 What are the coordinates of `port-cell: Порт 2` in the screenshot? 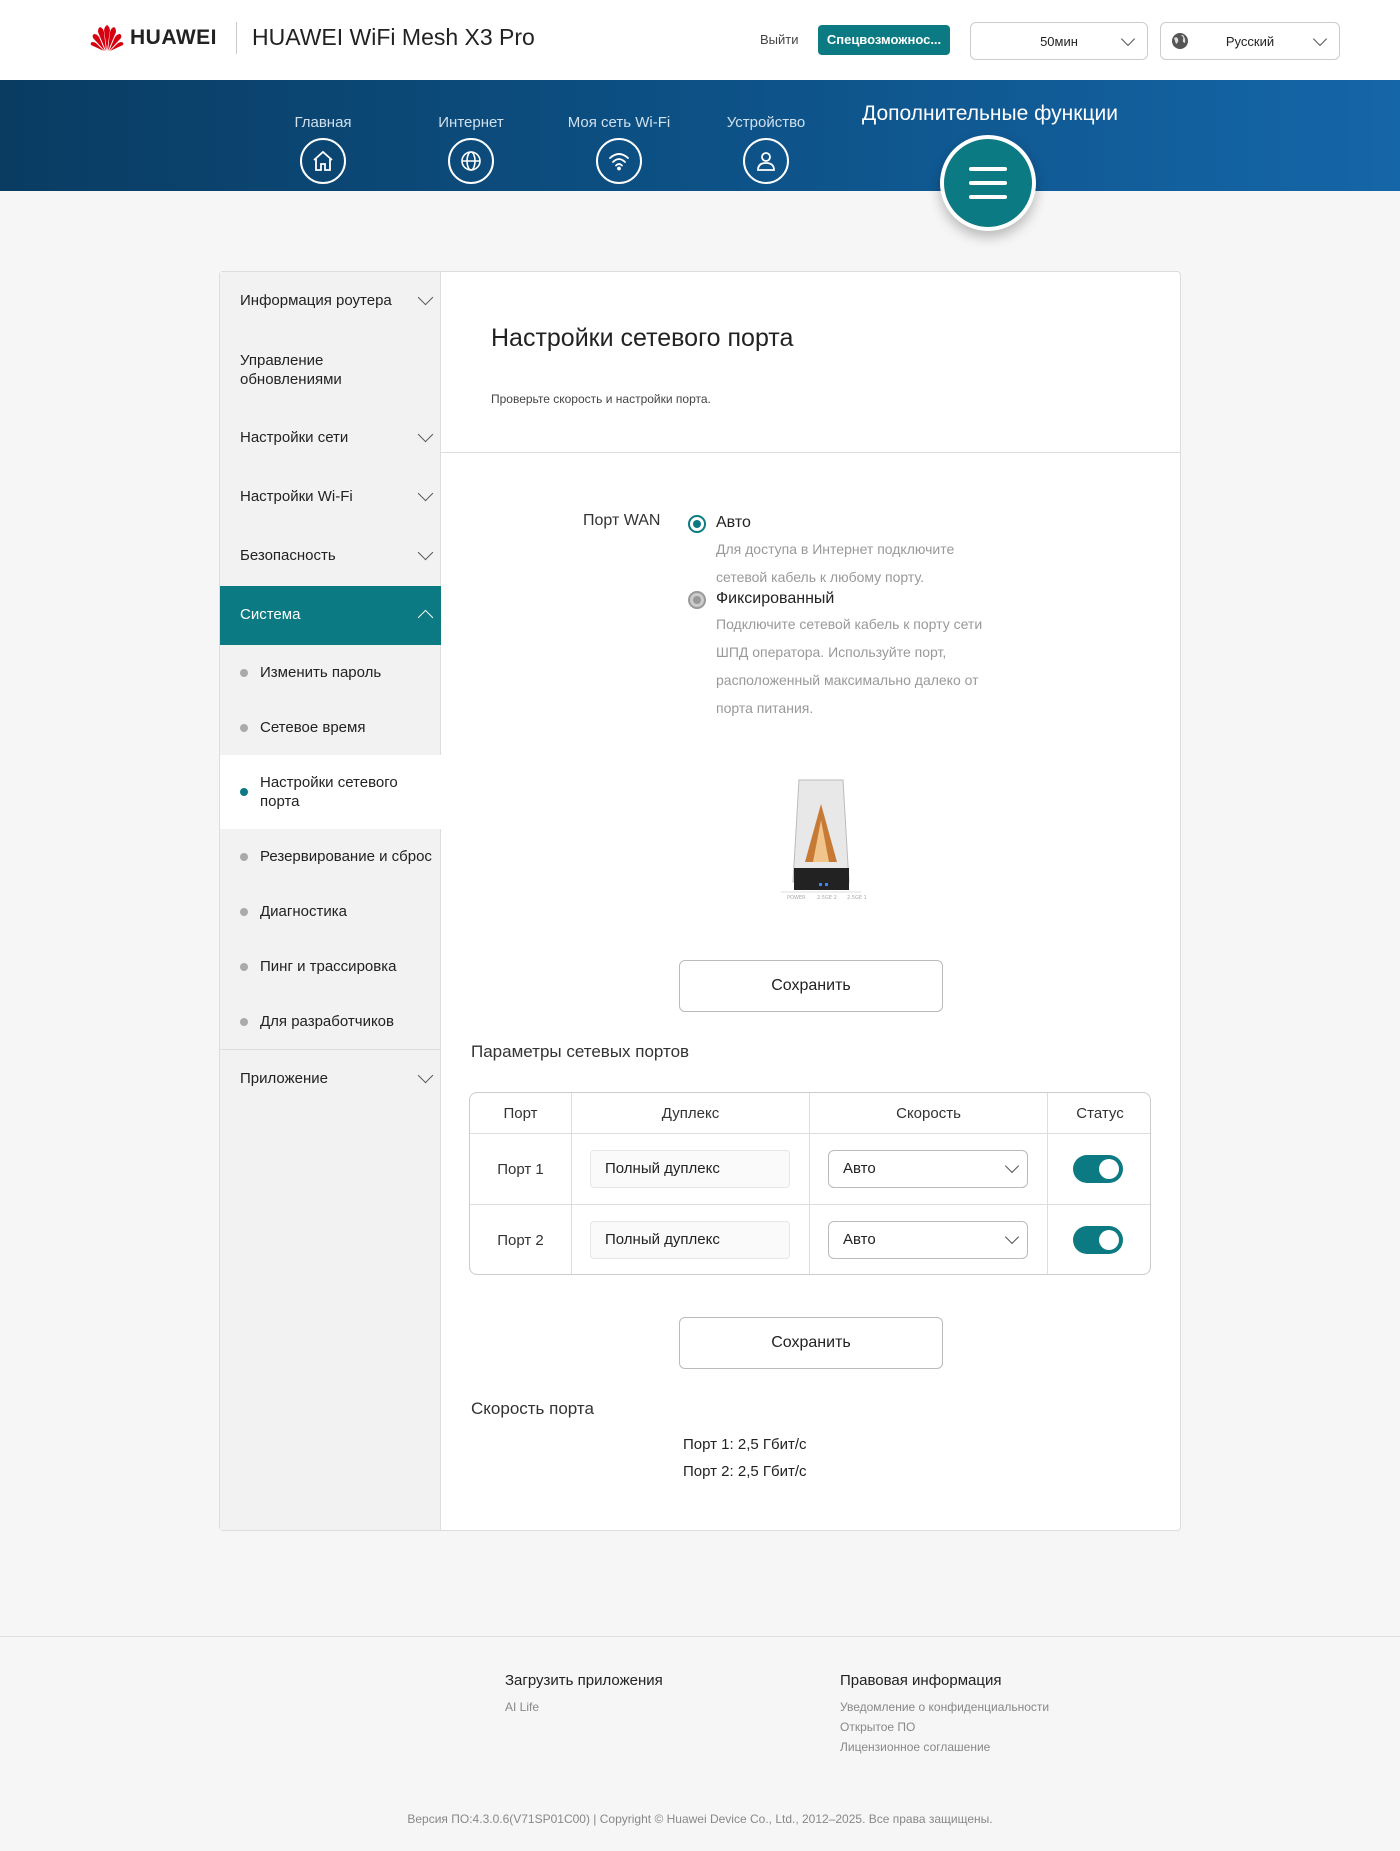 It's located at (521, 1239).